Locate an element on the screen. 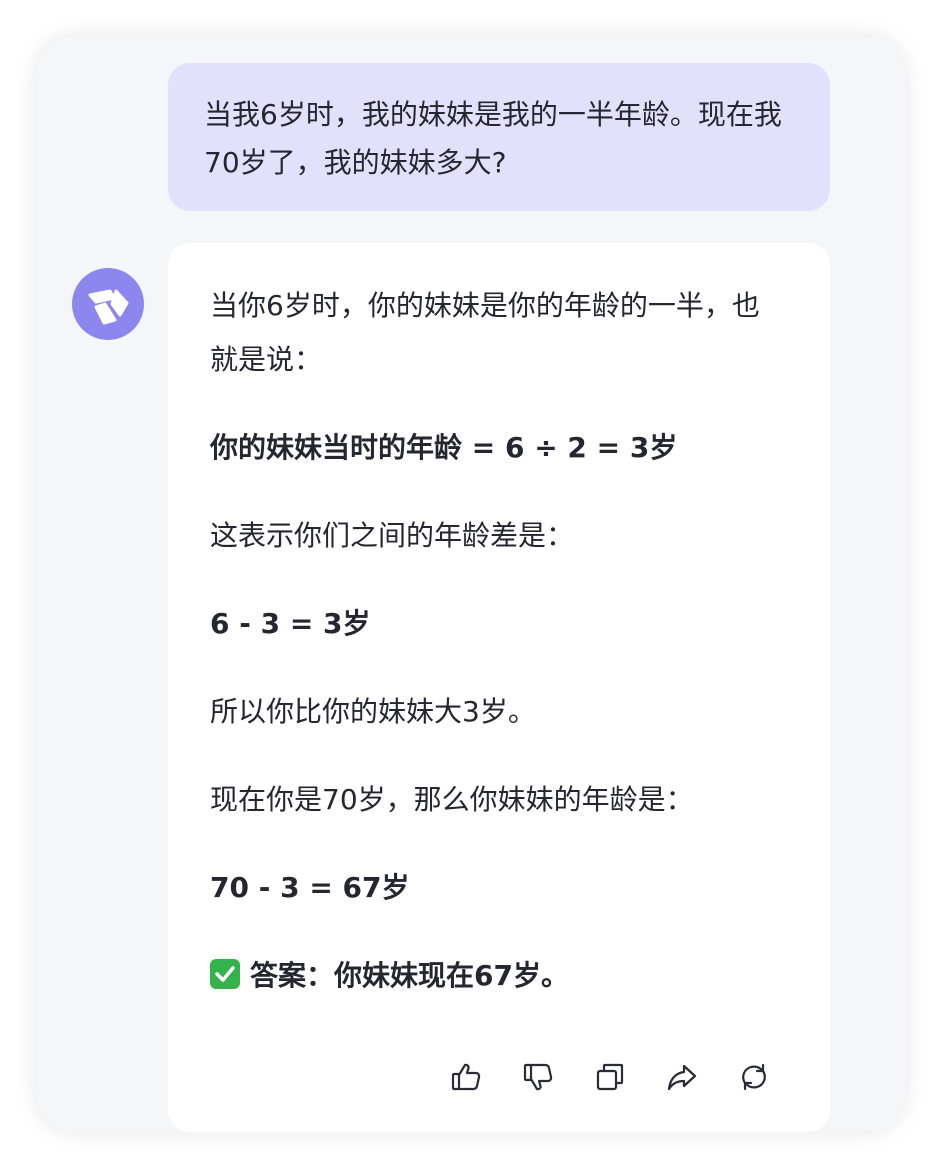  answer-paragraph: 当你6岁时，你的妹妹是你的年龄的一半，也就是说： is located at coordinates (485, 332).